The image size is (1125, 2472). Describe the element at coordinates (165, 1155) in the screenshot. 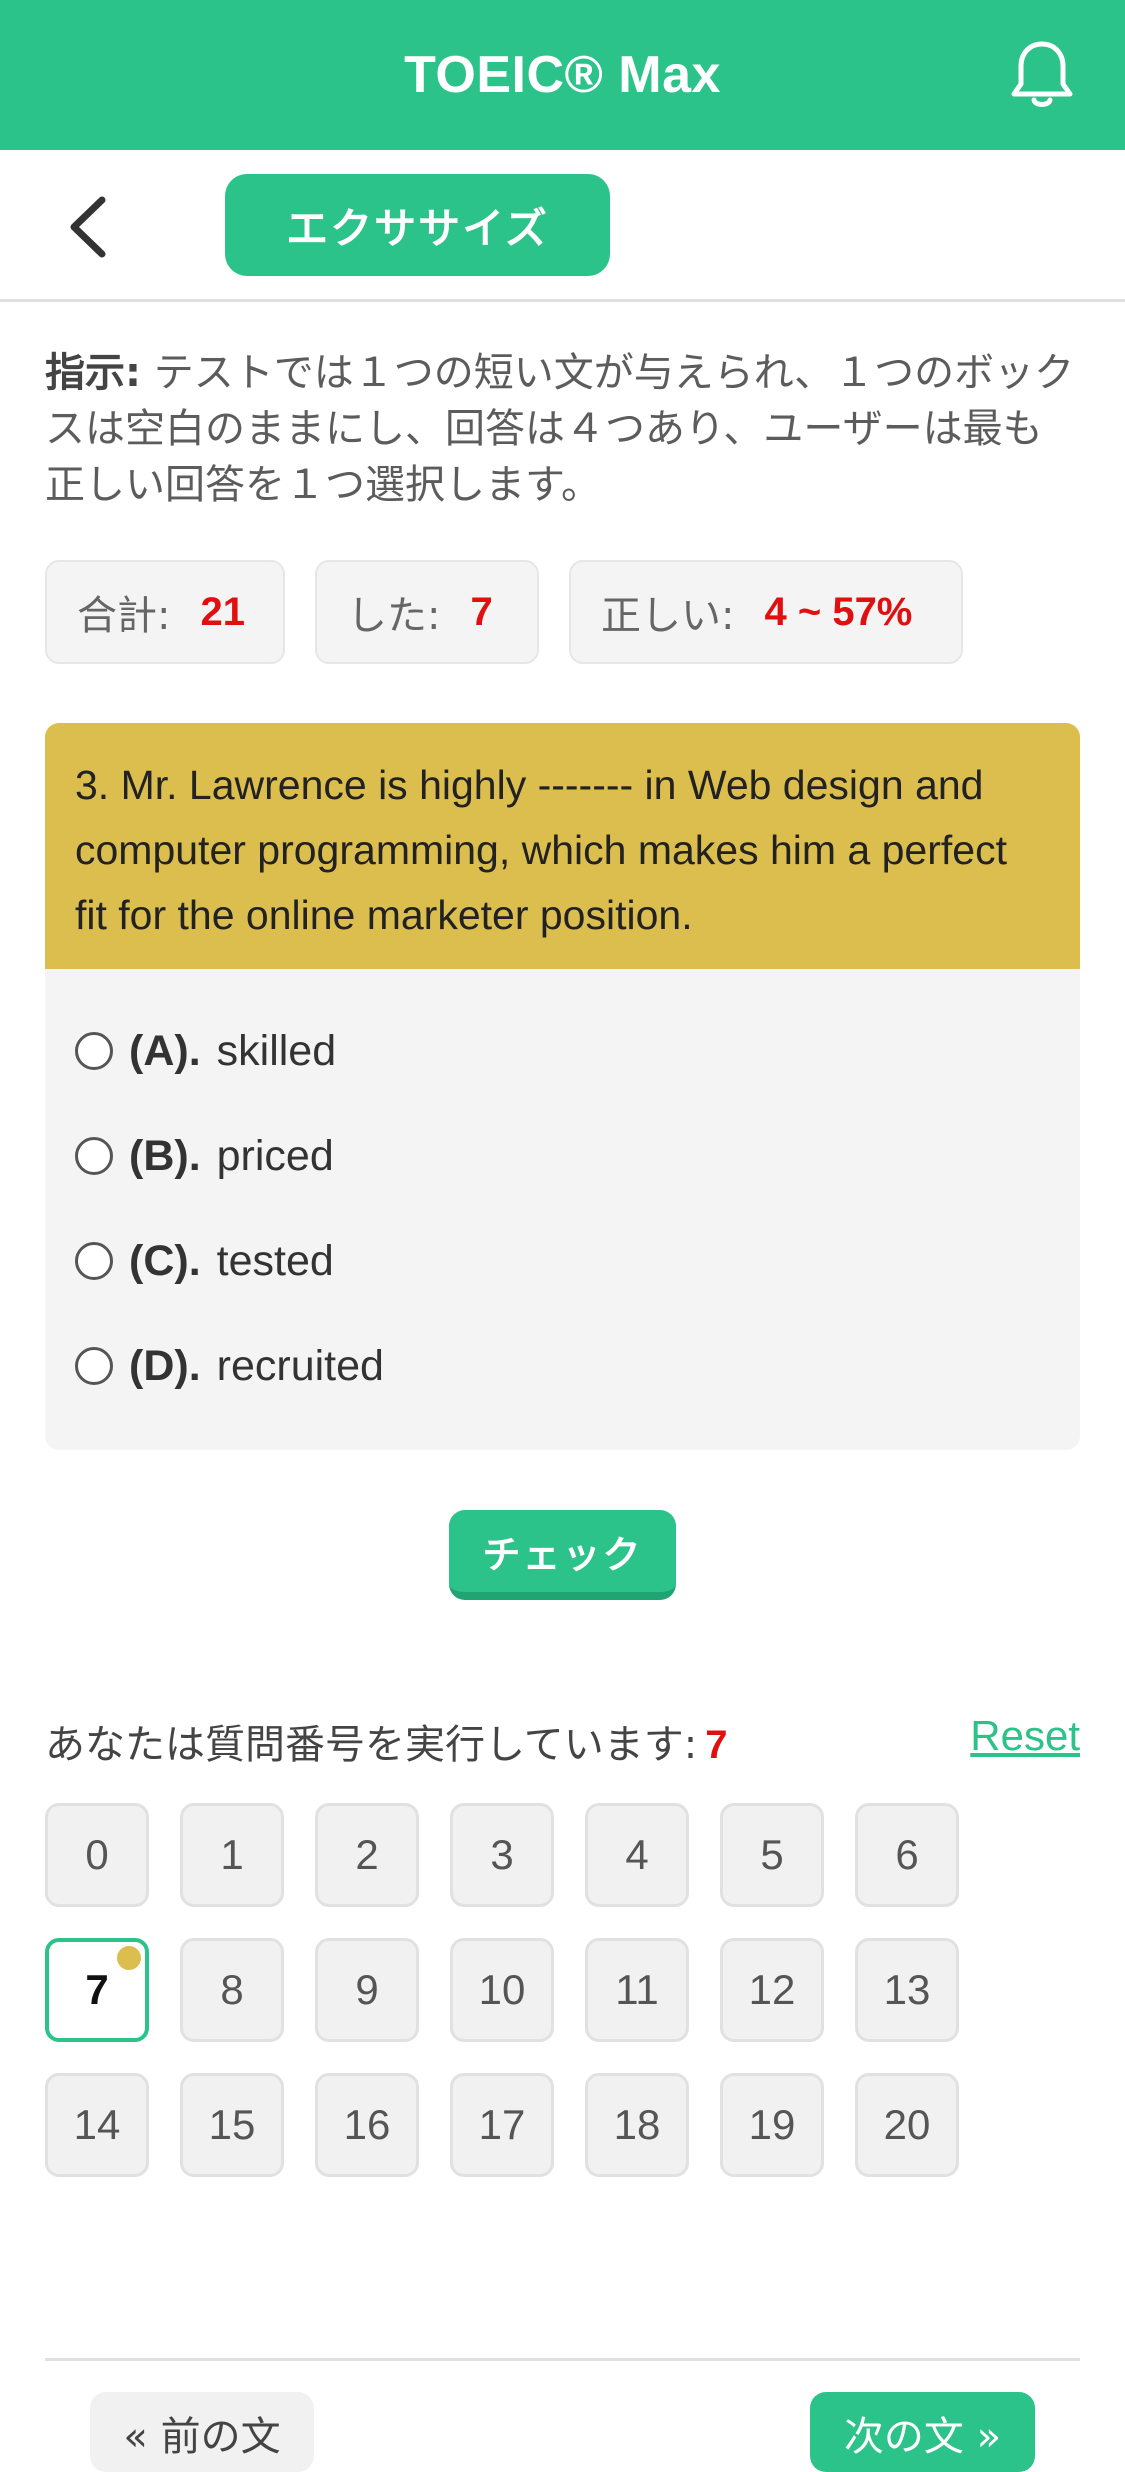

I see `option-letter: (B).` at that location.